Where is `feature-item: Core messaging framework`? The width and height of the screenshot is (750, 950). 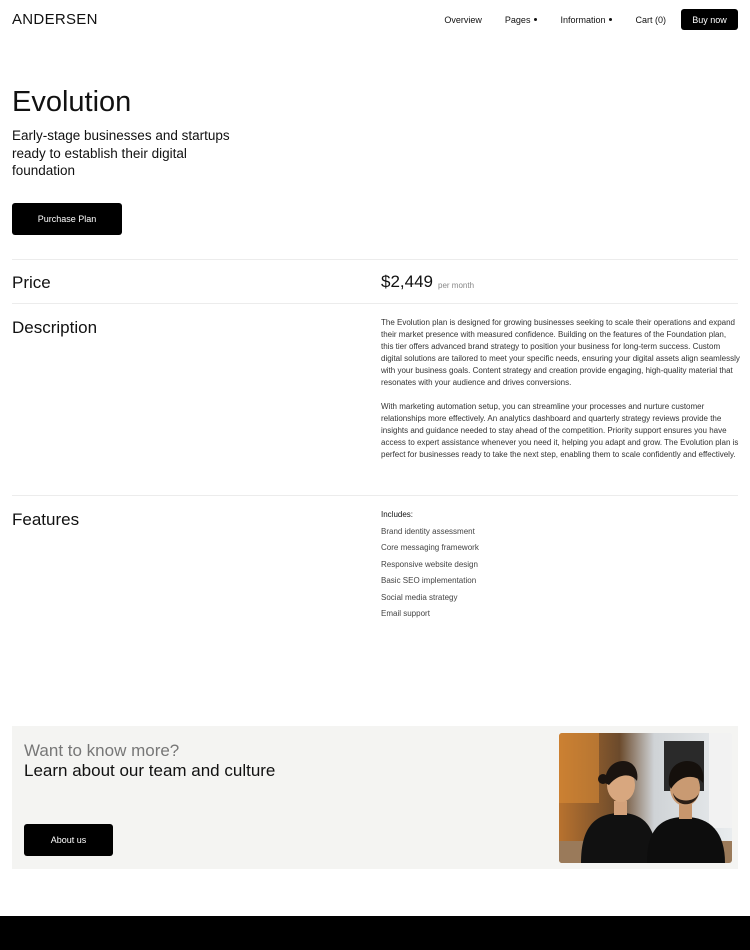
feature-item: Core messaging framework is located at coordinates (430, 547).